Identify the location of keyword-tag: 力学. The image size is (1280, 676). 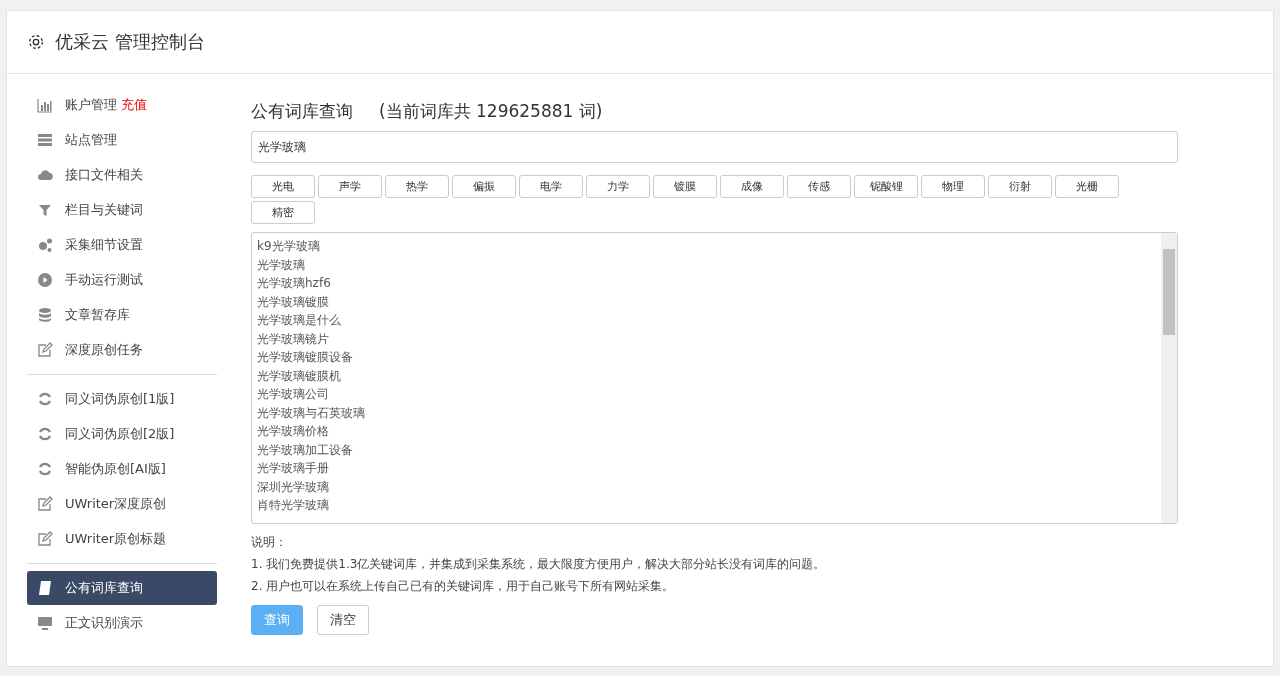
(618, 186).